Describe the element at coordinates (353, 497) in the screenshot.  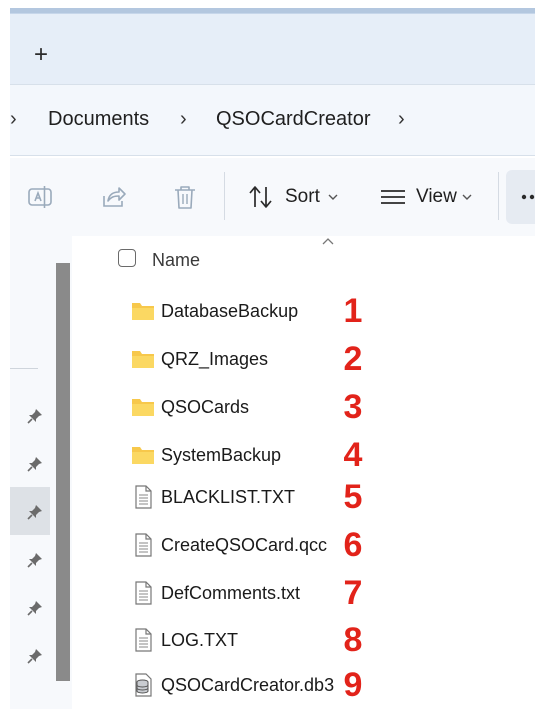
I see `annotation-number: 5` at that location.